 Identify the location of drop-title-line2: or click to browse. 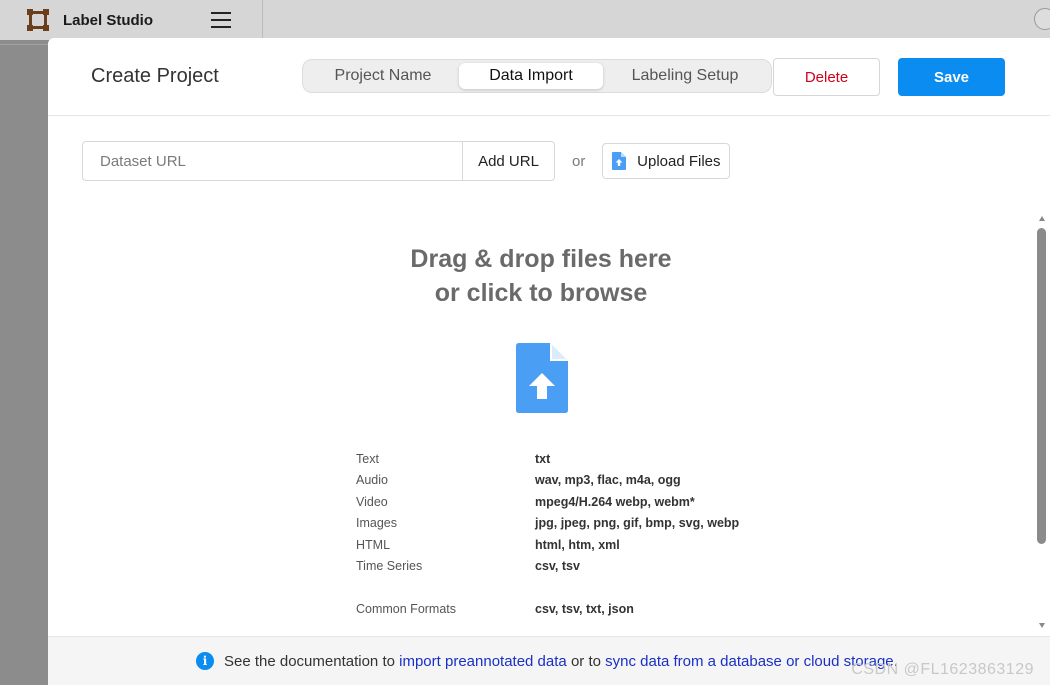
(541, 293).